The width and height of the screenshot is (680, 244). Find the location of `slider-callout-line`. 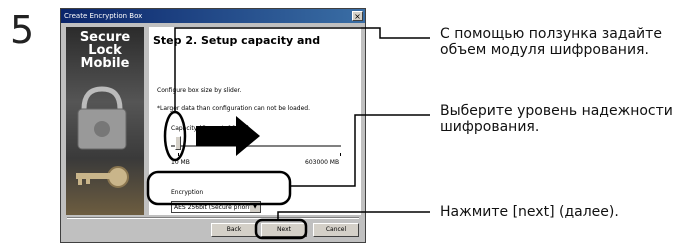

slider-callout-line is located at coordinates (302, 69).